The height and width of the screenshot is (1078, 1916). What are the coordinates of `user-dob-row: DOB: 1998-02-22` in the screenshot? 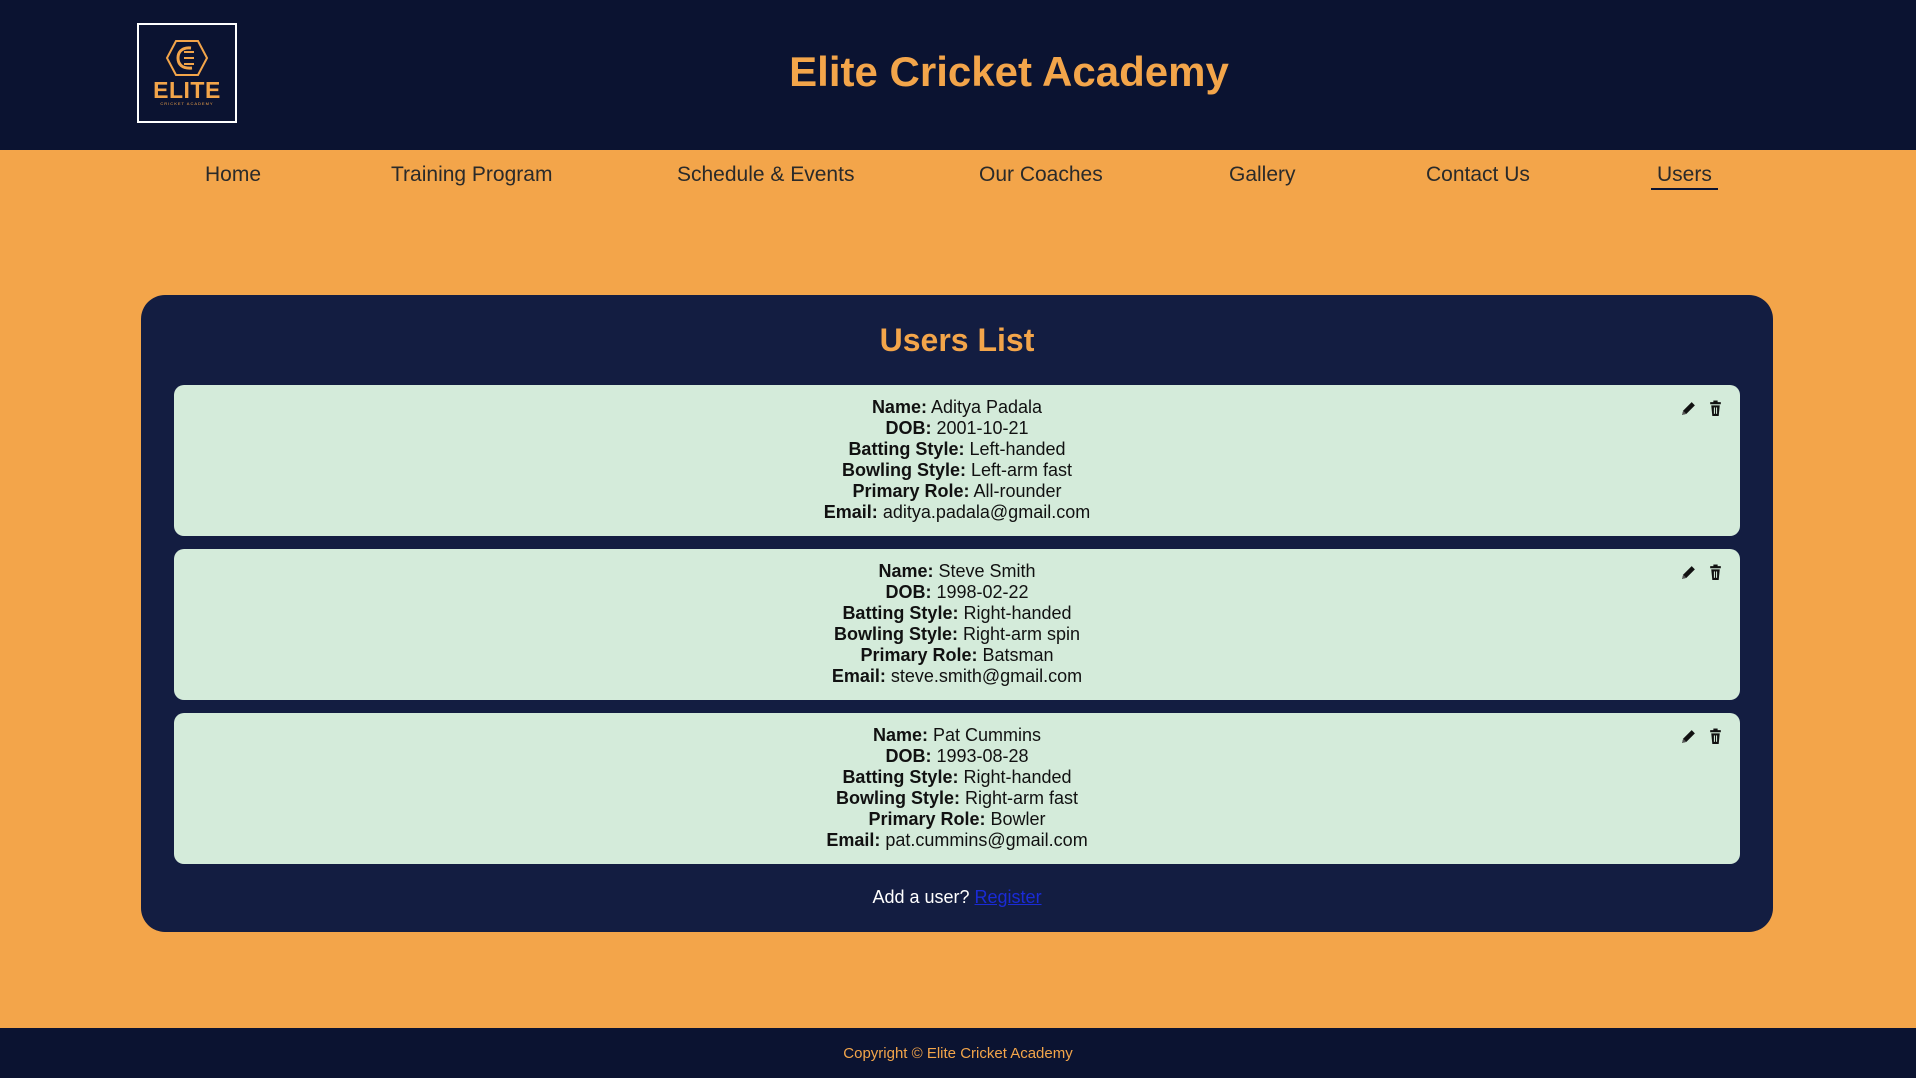 It's located at (957, 592).